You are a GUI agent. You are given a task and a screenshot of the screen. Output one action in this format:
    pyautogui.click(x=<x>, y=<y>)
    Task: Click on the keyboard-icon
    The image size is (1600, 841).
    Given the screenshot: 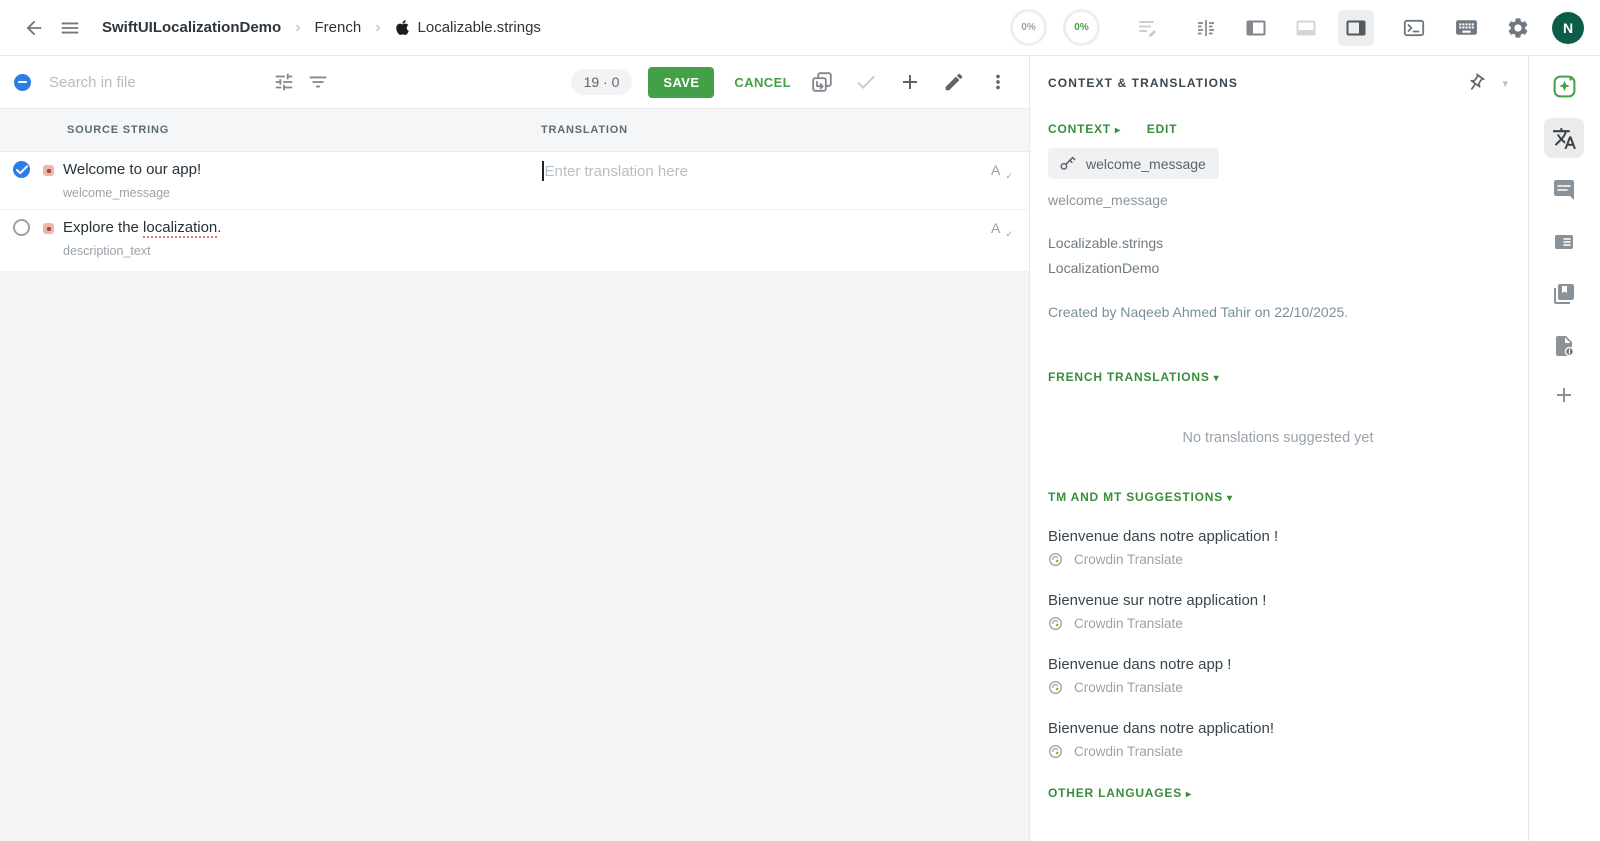 What is the action you would take?
    pyautogui.click(x=1466, y=27)
    